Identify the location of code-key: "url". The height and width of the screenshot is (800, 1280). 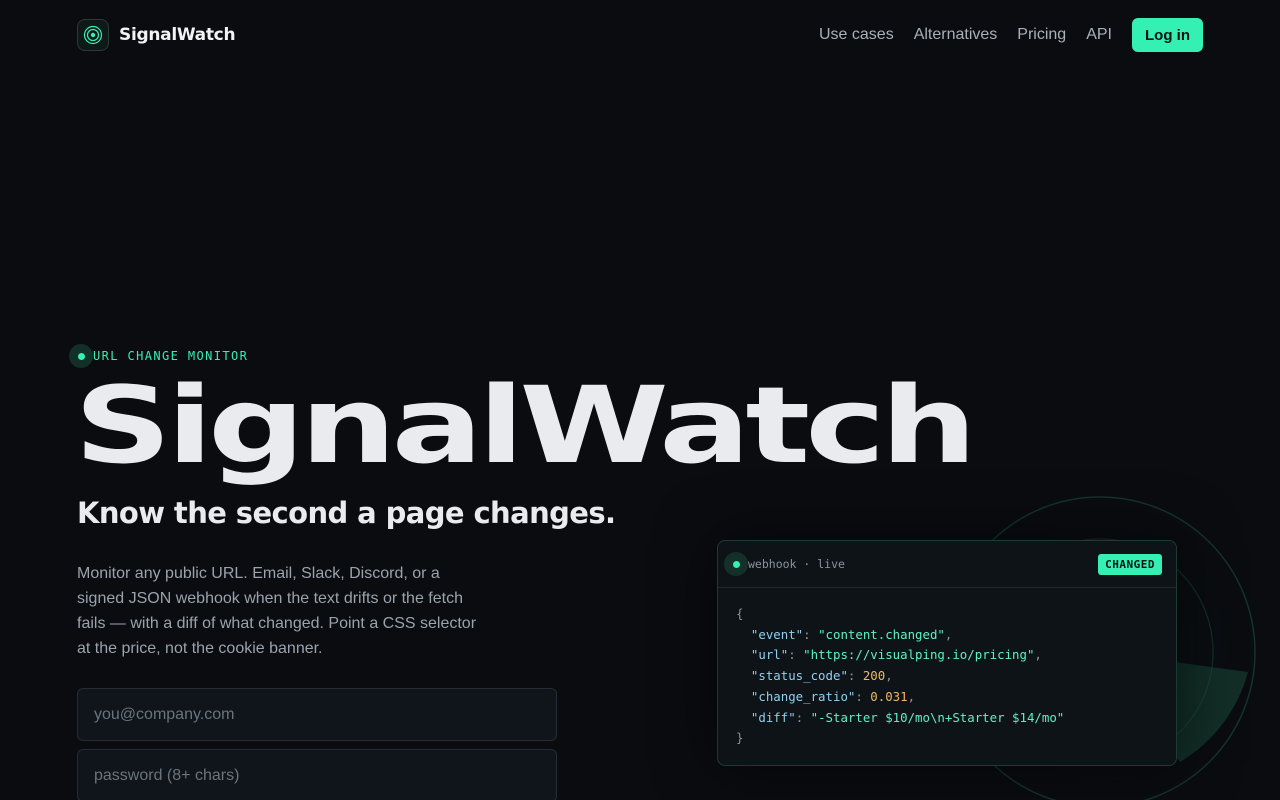
(769, 655).